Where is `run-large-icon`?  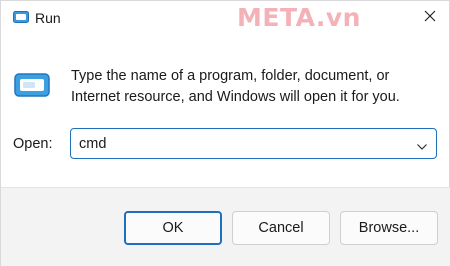 run-large-icon is located at coordinates (32, 85).